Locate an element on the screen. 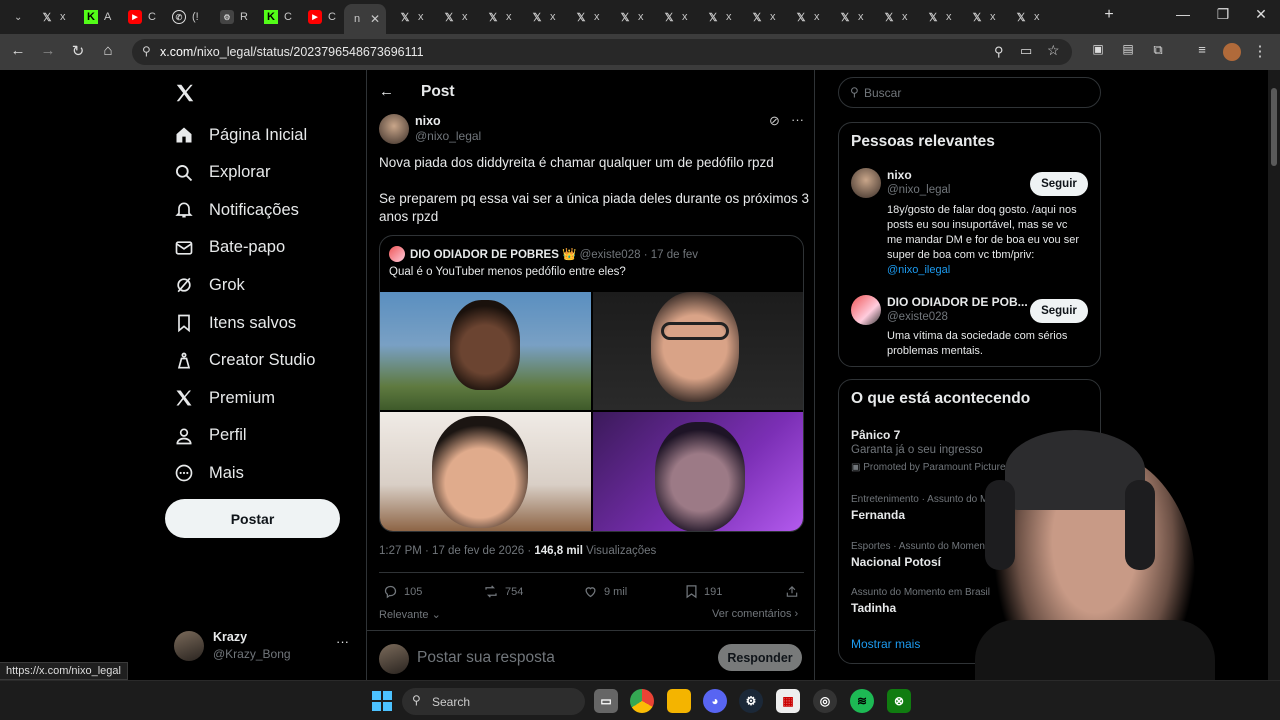  sidebar-item-itens-salvos: Itens salvos is located at coordinates (235, 323).